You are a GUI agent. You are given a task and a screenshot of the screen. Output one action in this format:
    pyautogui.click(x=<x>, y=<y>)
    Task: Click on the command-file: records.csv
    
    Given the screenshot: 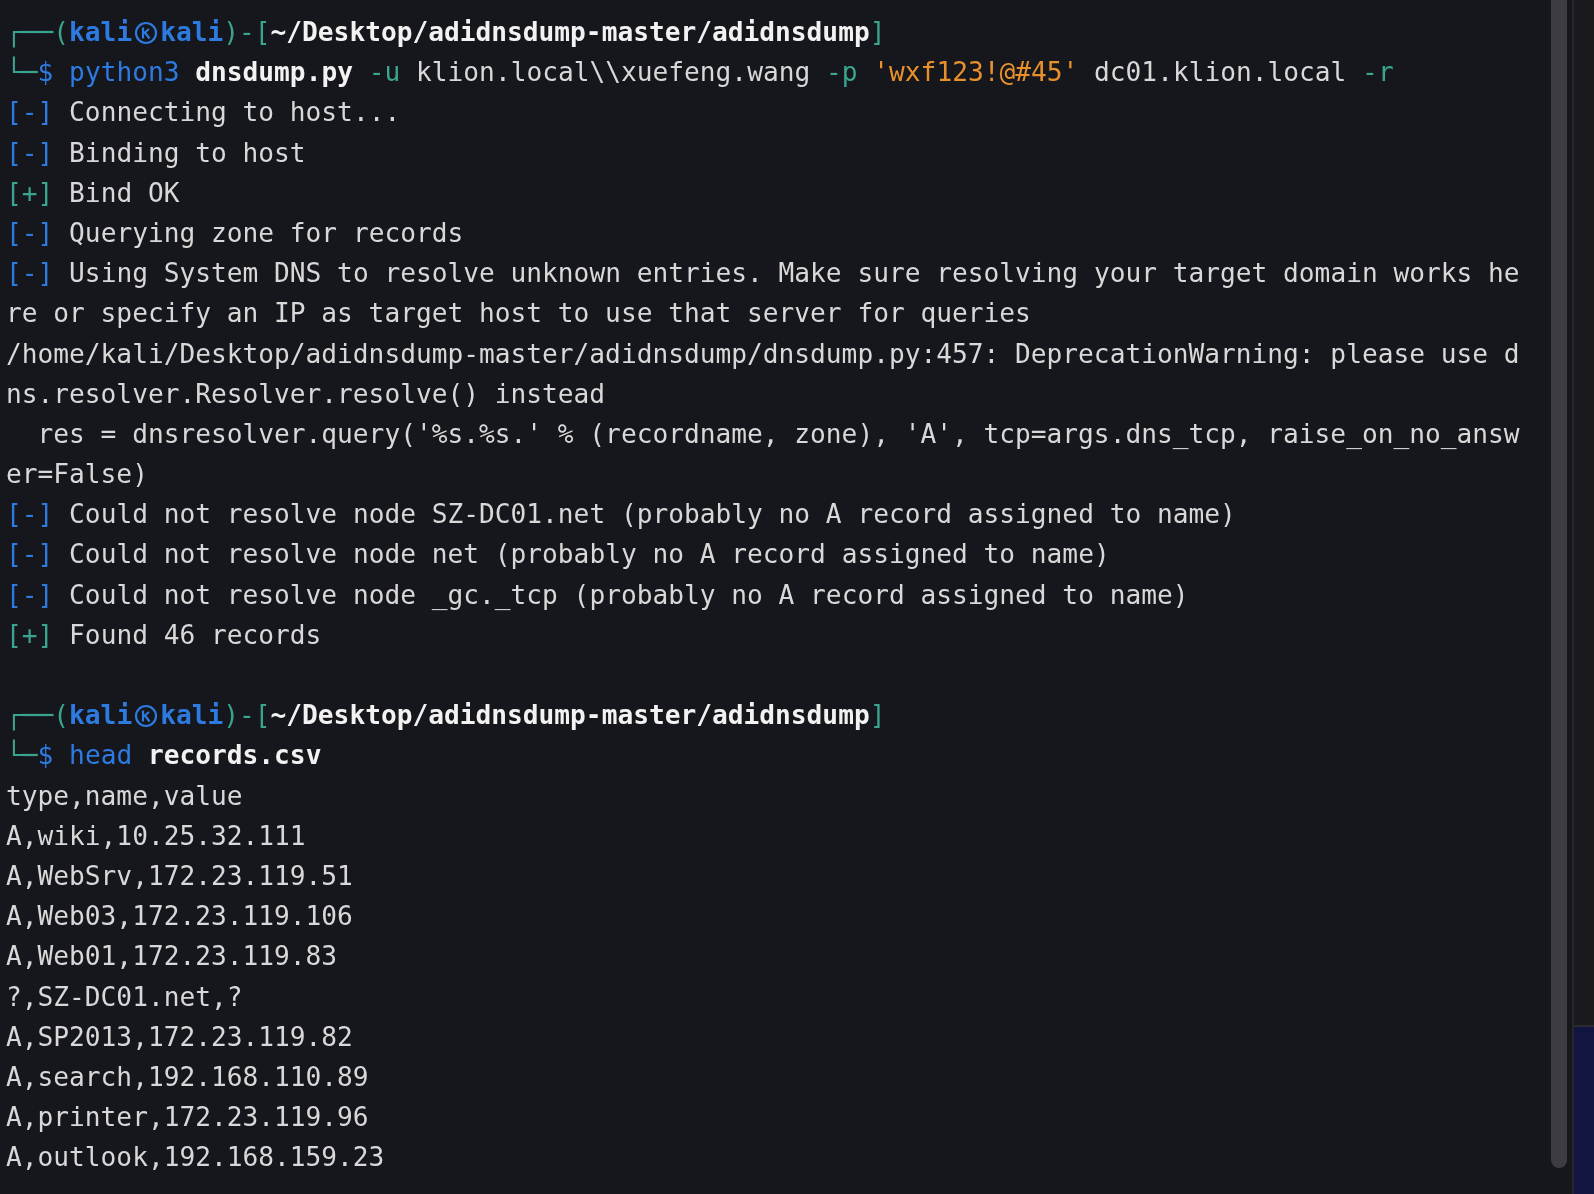 What is the action you would take?
    pyautogui.click(x=234, y=755)
    